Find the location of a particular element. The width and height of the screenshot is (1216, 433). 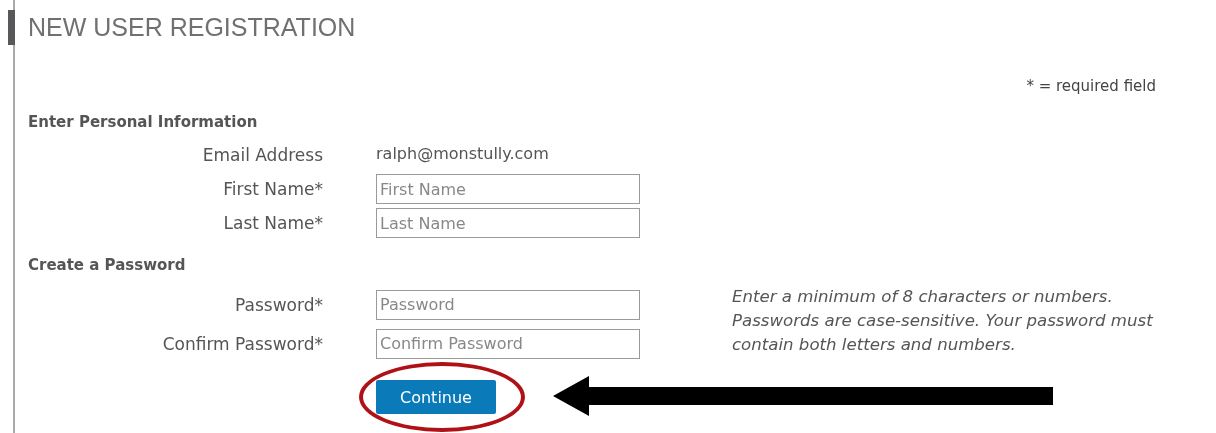

field-label: Email Address is located at coordinates (262, 155).